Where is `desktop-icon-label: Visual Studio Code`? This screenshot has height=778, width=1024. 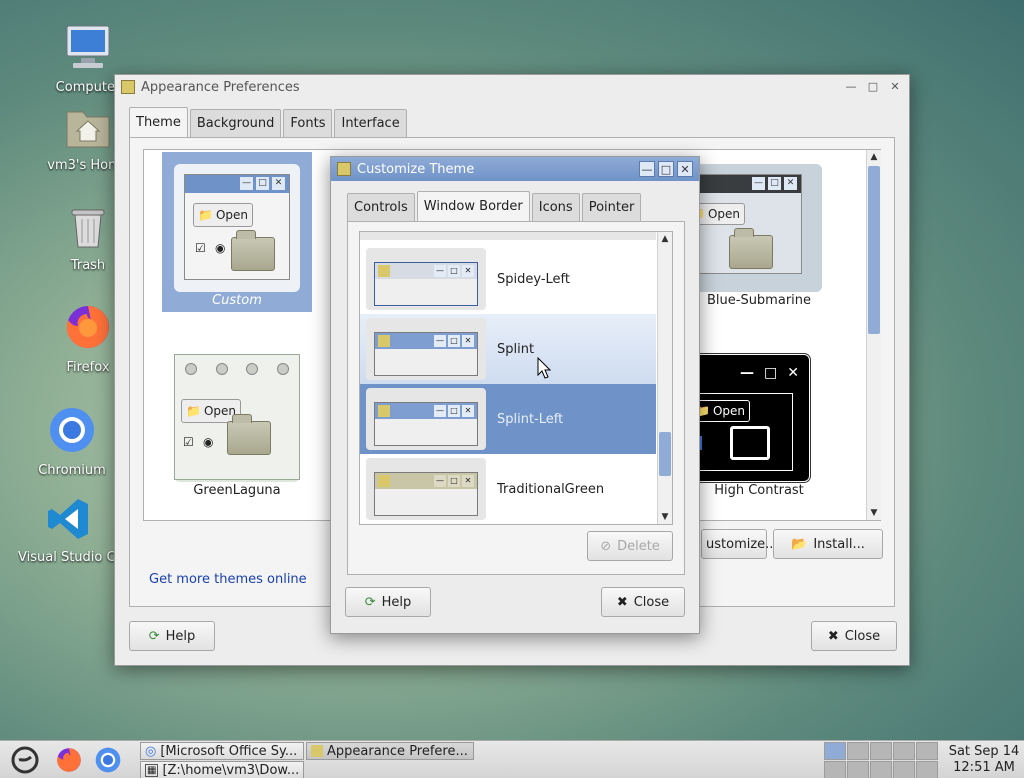
desktop-icon-label: Visual Studio Code is located at coordinates (68, 557).